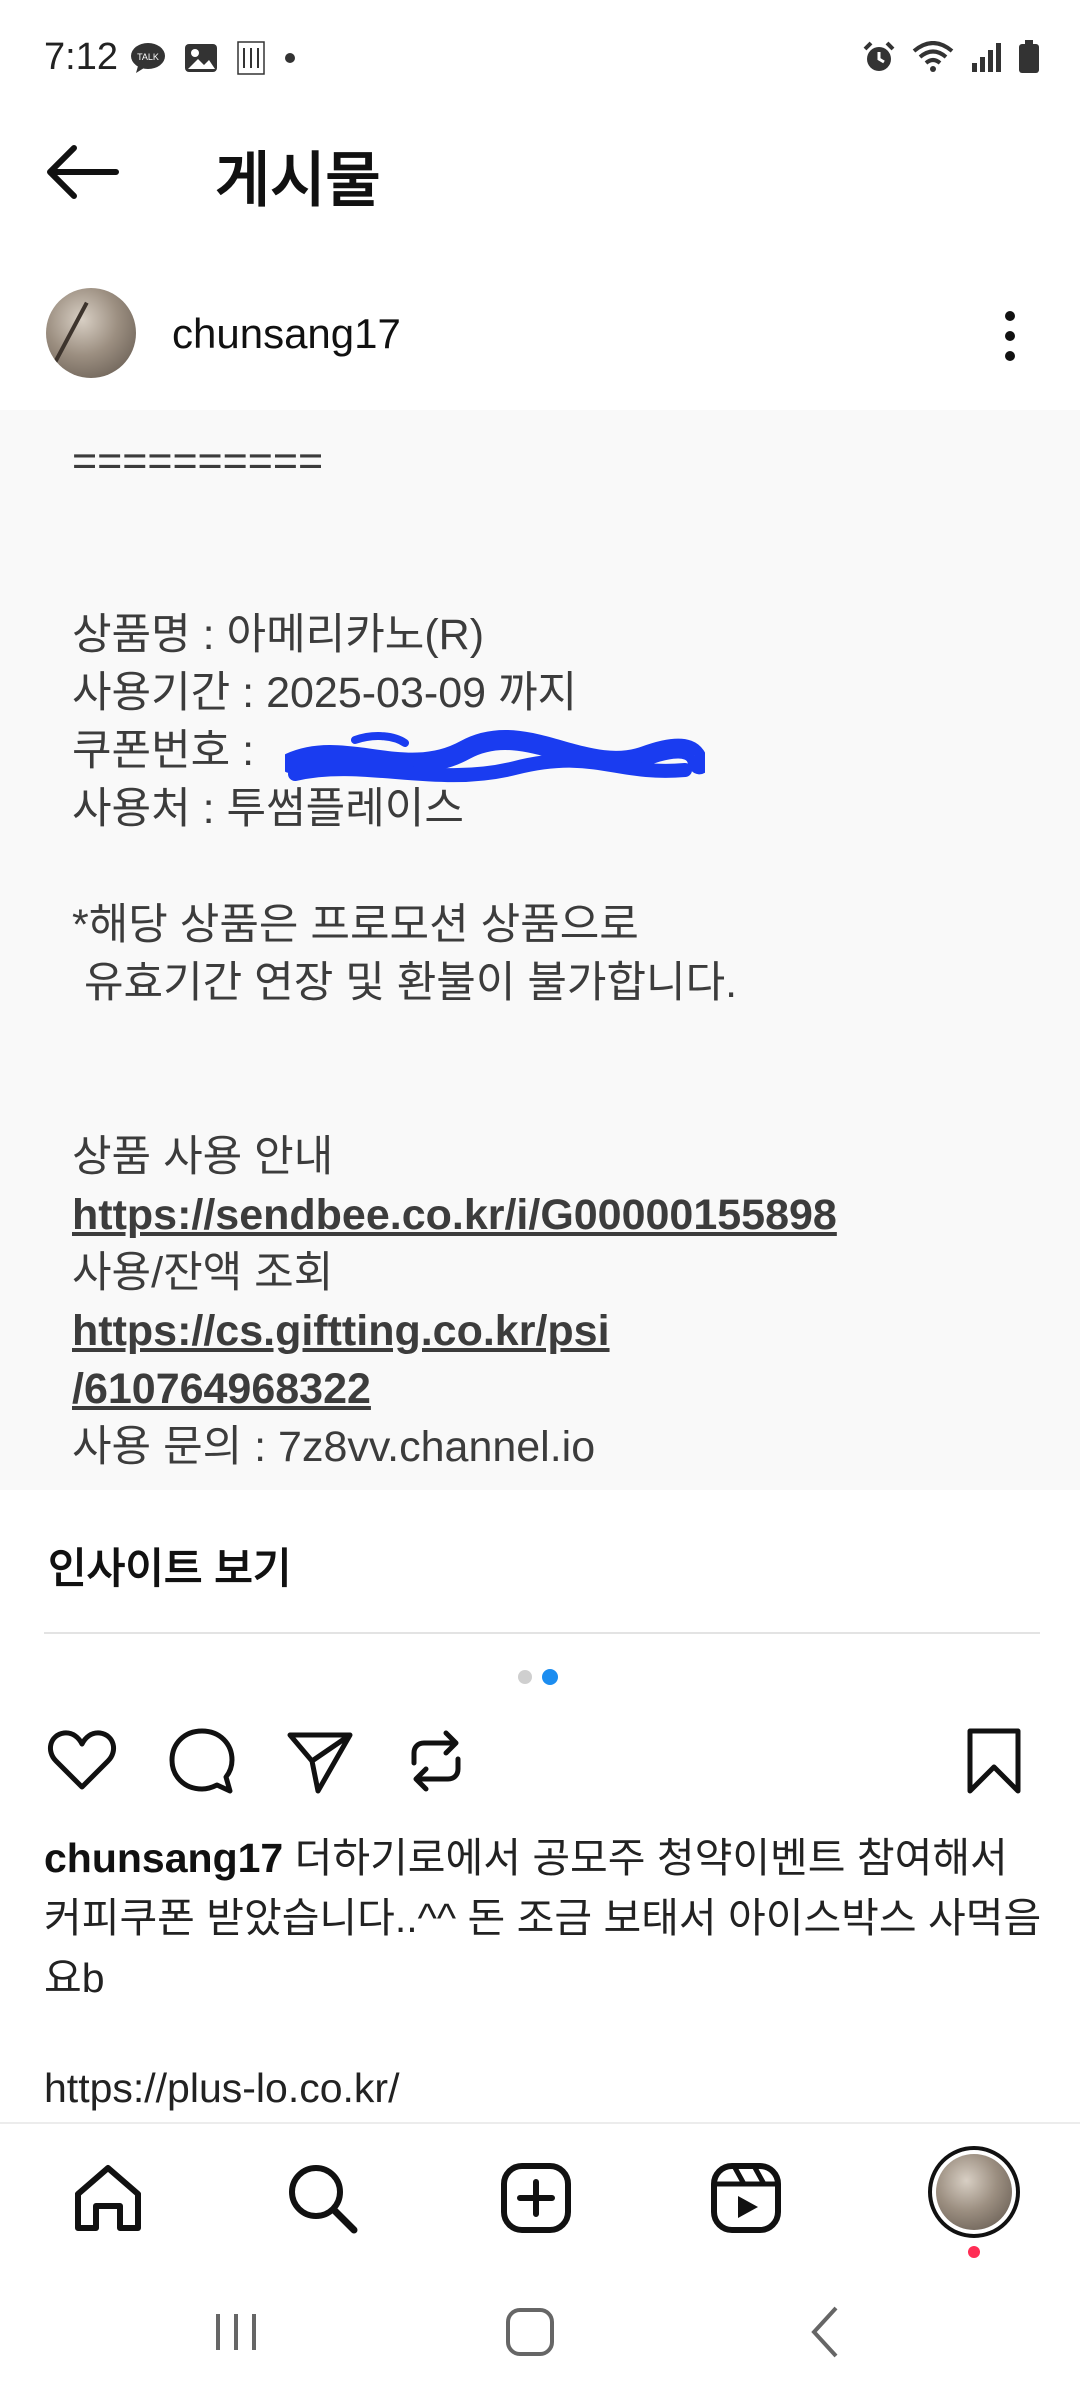  What do you see at coordinates (550, 1677) in the screenshot?
I see `carousel-dot-active` at bounding box center [550, 1677].